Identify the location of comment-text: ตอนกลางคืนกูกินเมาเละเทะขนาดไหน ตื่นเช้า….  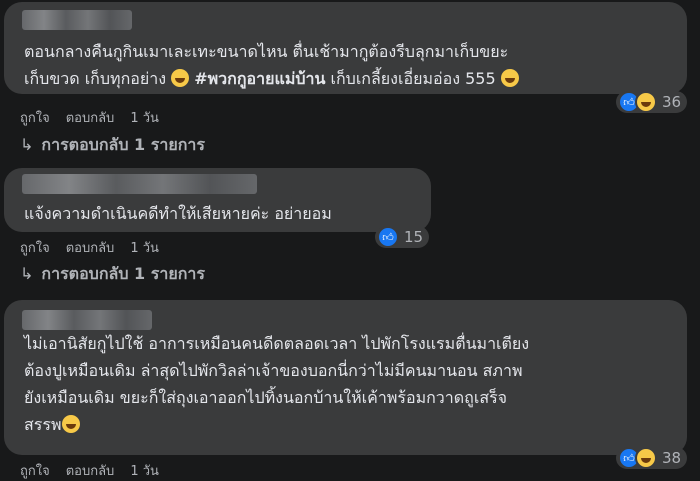
(348, 65).